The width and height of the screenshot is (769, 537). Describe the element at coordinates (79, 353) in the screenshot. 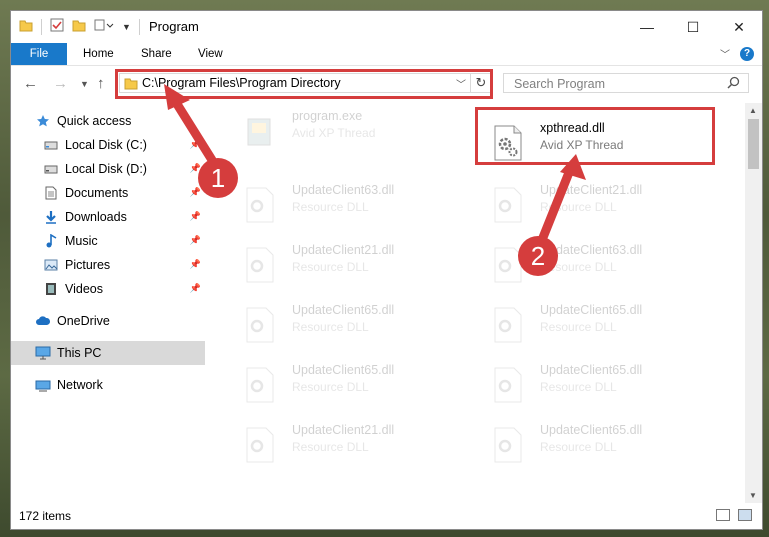

I see `sidebar-item-label: This PC` at that location.